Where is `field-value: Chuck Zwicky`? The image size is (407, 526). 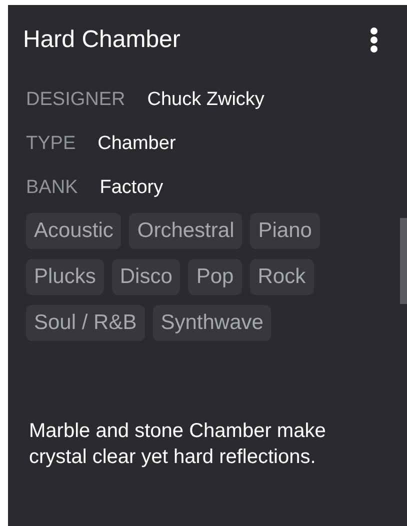
field-value: Chuck Zwicky is located at coordinates (205, 100).